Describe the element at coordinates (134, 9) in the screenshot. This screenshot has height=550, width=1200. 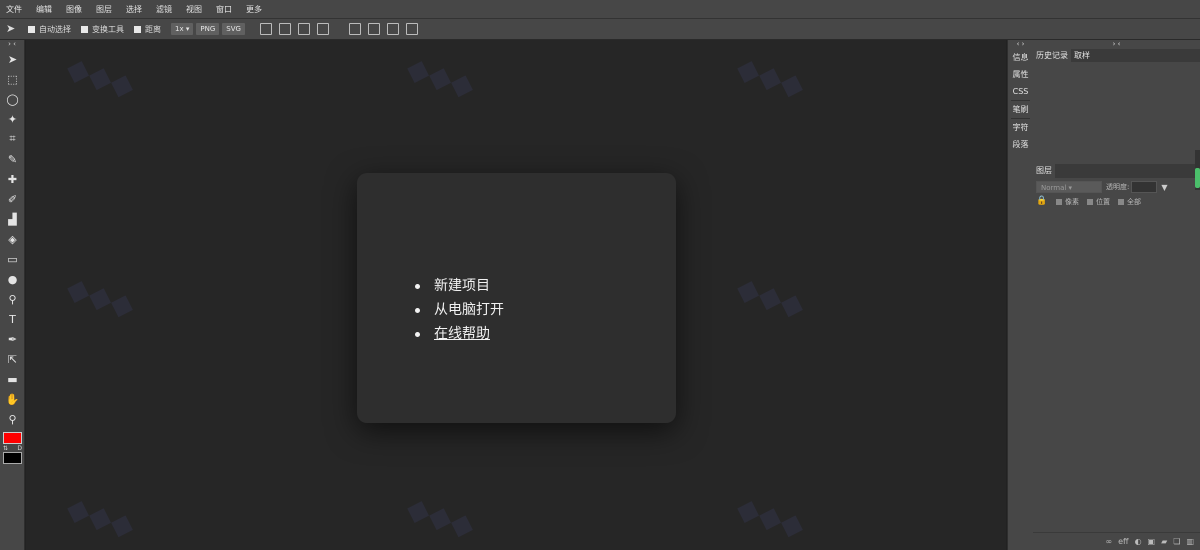
I see `menu-select: 选择` at that location.